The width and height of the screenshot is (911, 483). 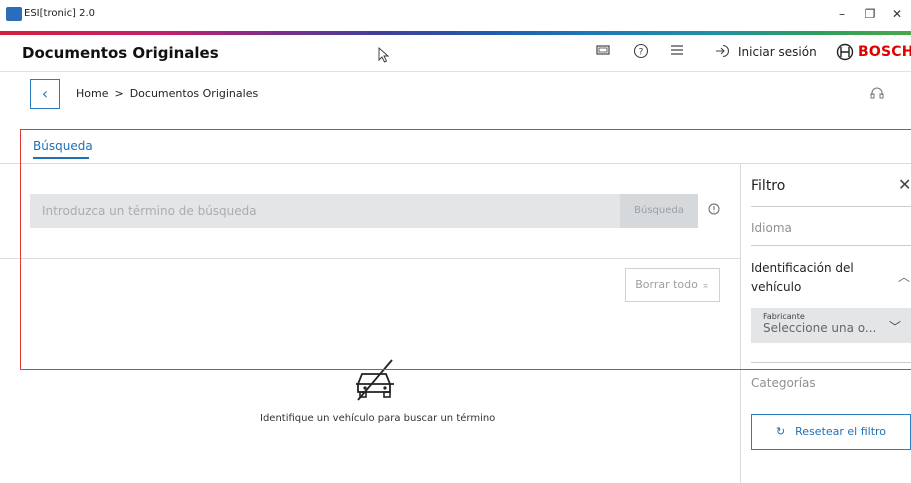 I want to click on login-icon, so click(x=722, y=52).